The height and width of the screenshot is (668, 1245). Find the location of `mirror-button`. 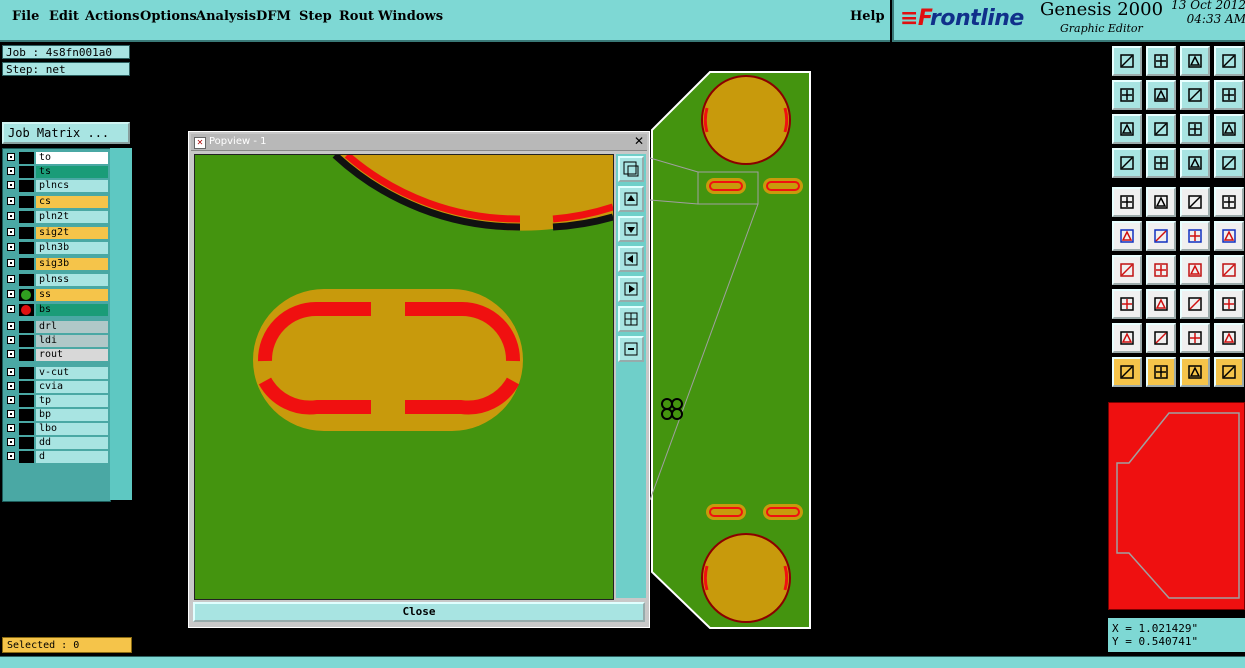

mirror-button is located at coordinates (1195, 95).